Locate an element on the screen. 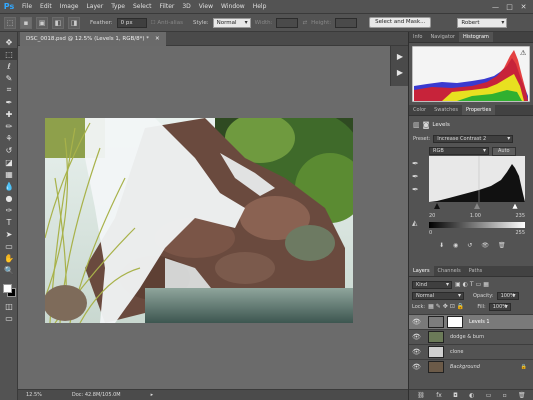 The height and width of the screenshot is (400, 533). input-white-value: 235 is located at coordinates (520, 216).